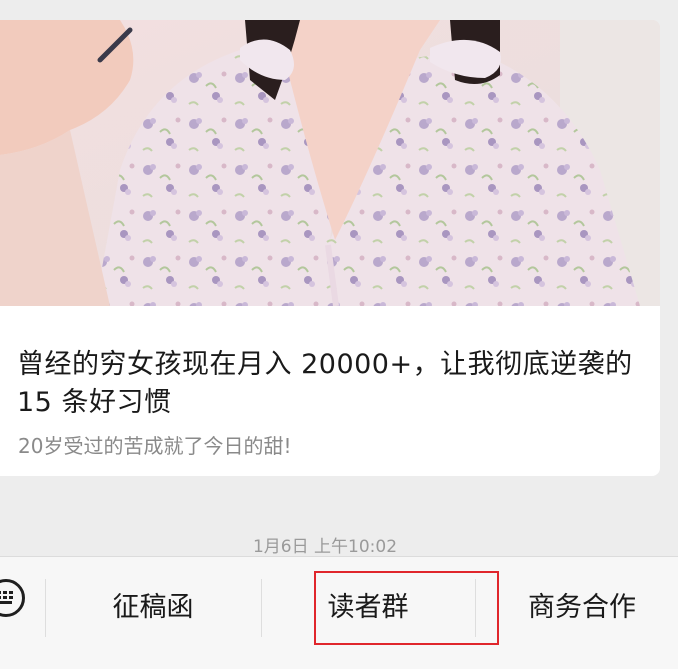 The height and width of the screenshot is (669, 678). Describe the element at coordinates (331, 384) in the screenshot. I see `article-headline: 曾经的穷女孩现在月入 20000+，让我彻底逆袭的 15 条好习惯` at that location.